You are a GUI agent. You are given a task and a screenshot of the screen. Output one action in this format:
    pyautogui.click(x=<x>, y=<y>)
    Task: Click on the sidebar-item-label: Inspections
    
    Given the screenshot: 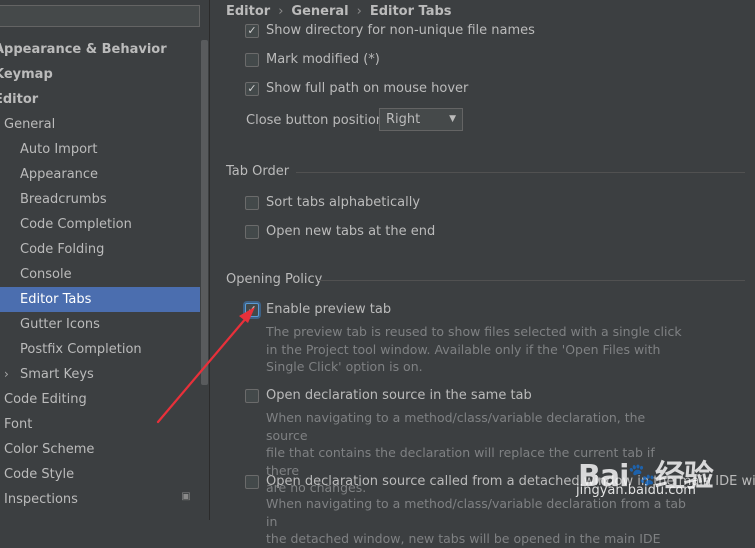 What is the action you would take?
    pyautogui.click(x=41, y=499)
    